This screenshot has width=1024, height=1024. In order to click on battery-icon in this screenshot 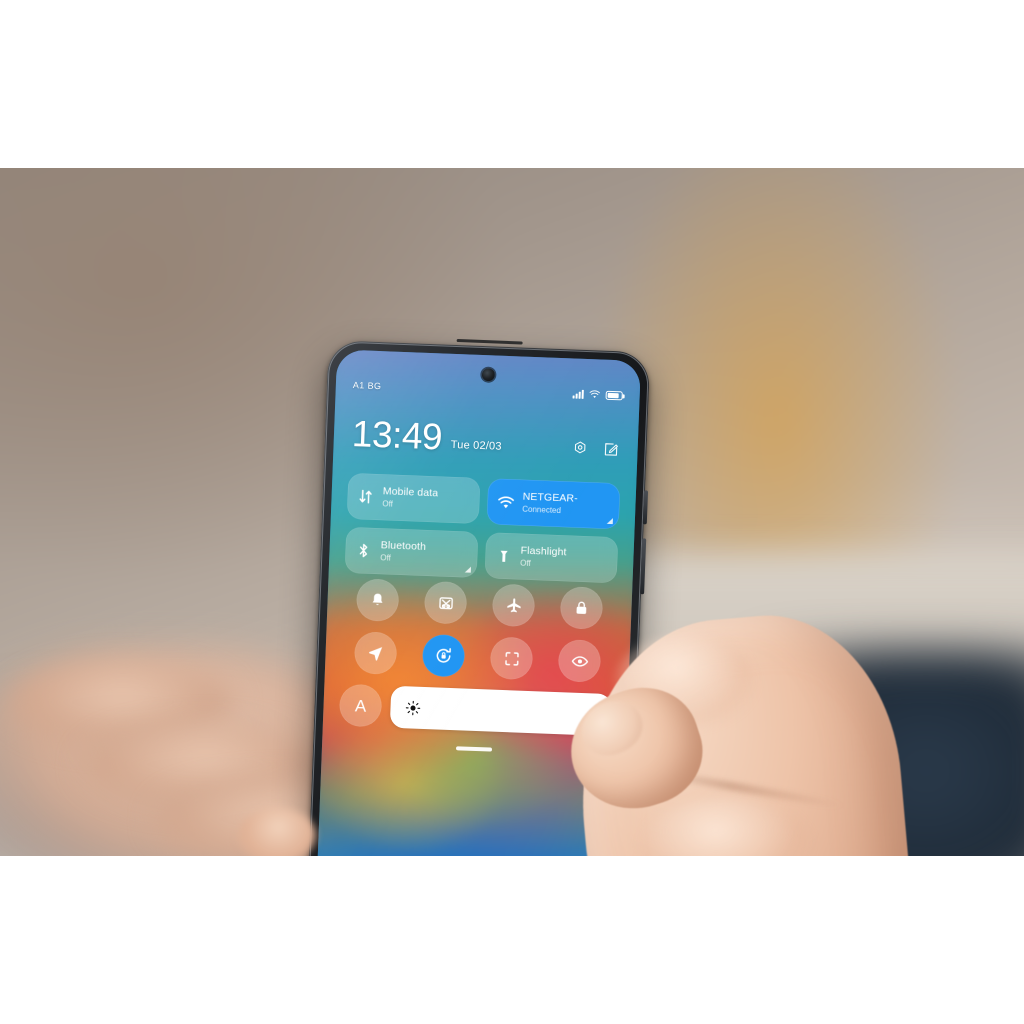, I will do `click(614, 395)`.